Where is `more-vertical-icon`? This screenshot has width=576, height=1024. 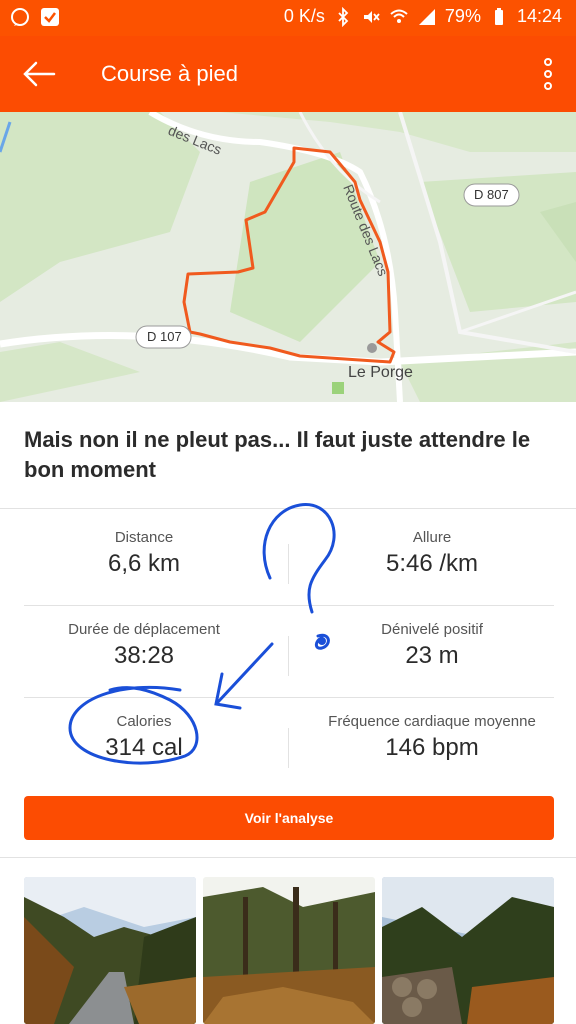 more-vertical-icon is located at coordinates (548, 74).